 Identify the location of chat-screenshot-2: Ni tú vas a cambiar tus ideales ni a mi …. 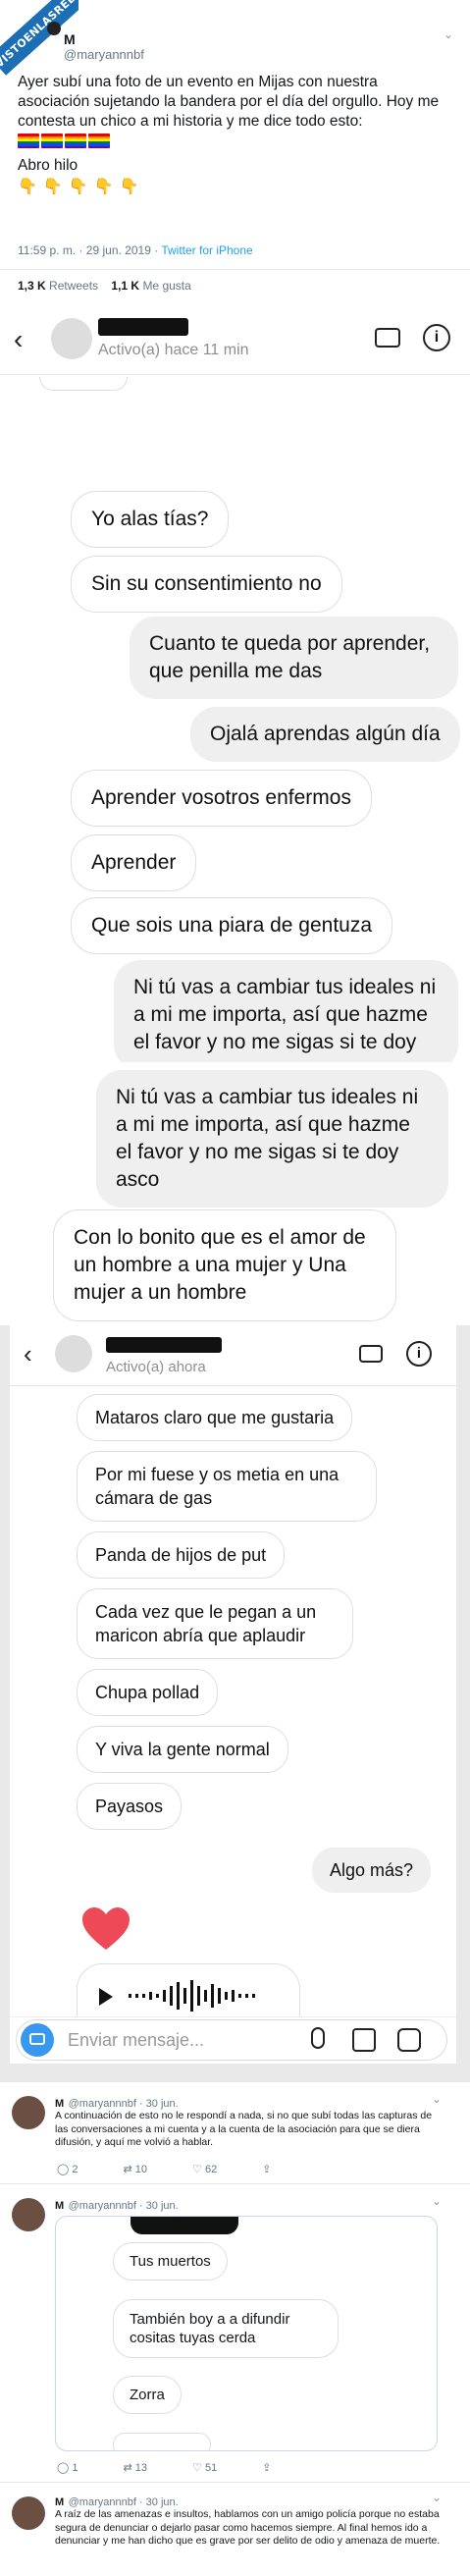
(235, 1193).